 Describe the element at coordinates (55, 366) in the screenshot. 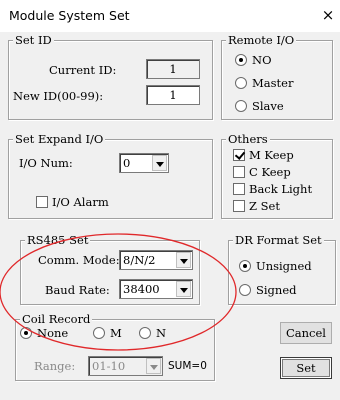

I see `range-label: Range:` at that location.